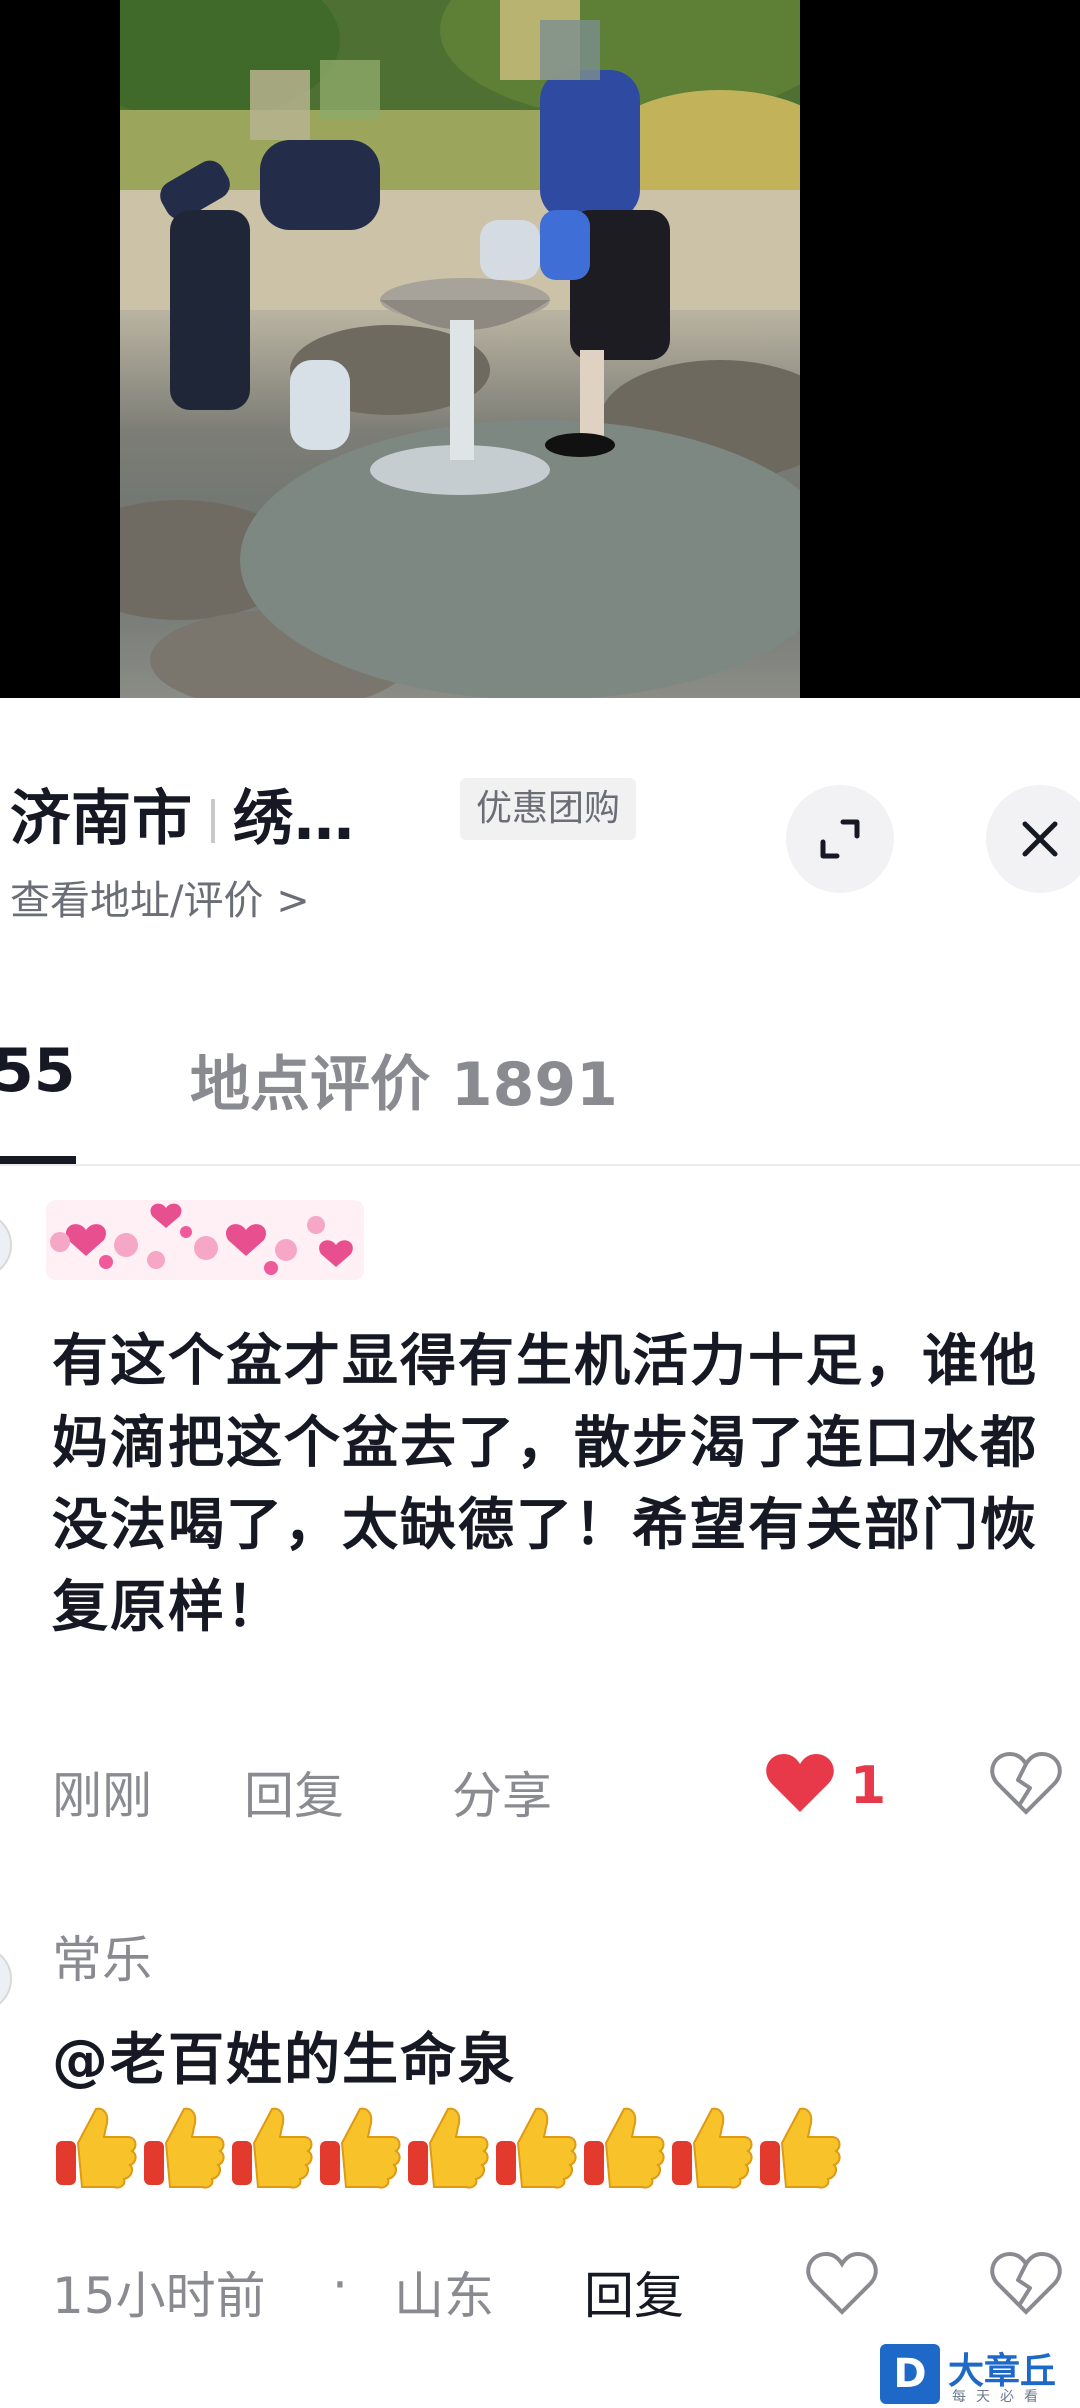 Image resolution: width=1080 pixels, height=2408 pixels. I want to click on tab-videos: 55, so click(38, 1071).